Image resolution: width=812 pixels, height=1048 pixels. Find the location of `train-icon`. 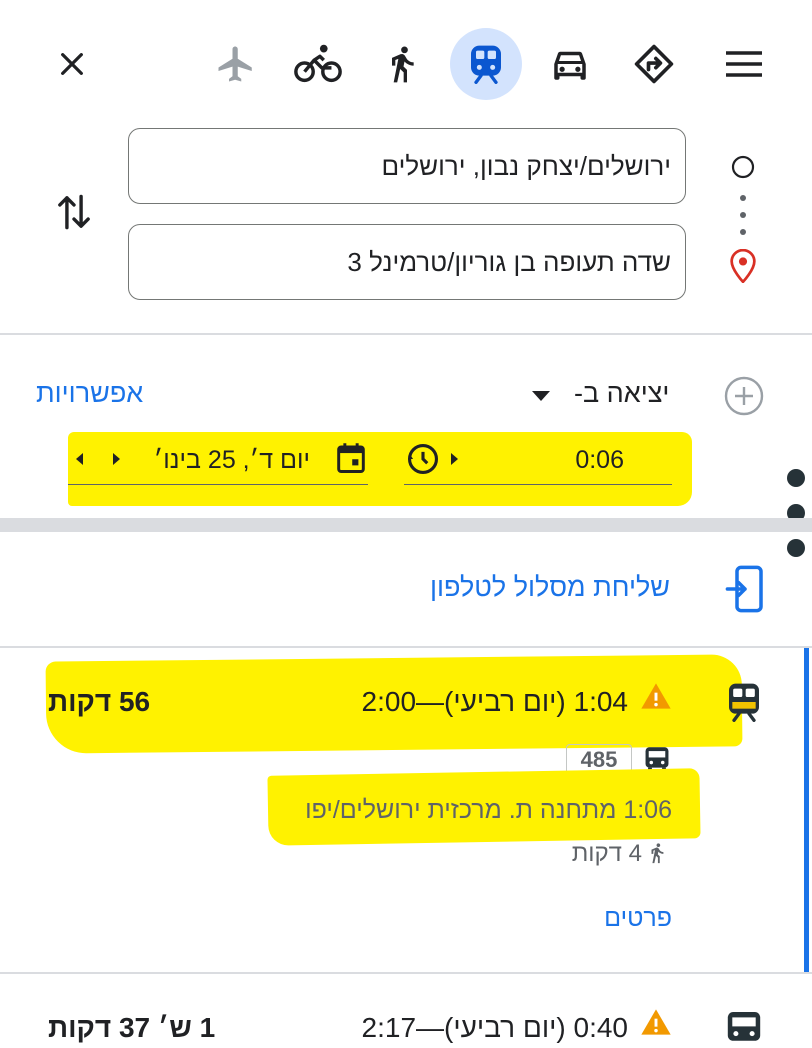

train-icon is located at coordinates (486, 64).